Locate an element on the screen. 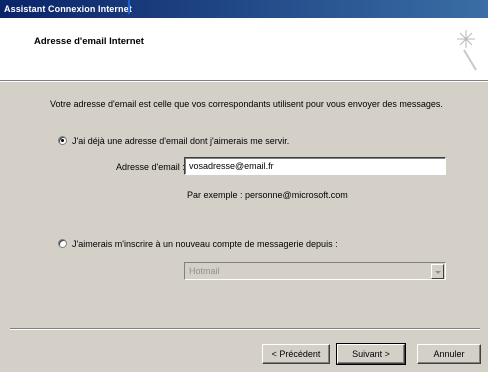  new-account-radio is located at coordinates (62, 243).